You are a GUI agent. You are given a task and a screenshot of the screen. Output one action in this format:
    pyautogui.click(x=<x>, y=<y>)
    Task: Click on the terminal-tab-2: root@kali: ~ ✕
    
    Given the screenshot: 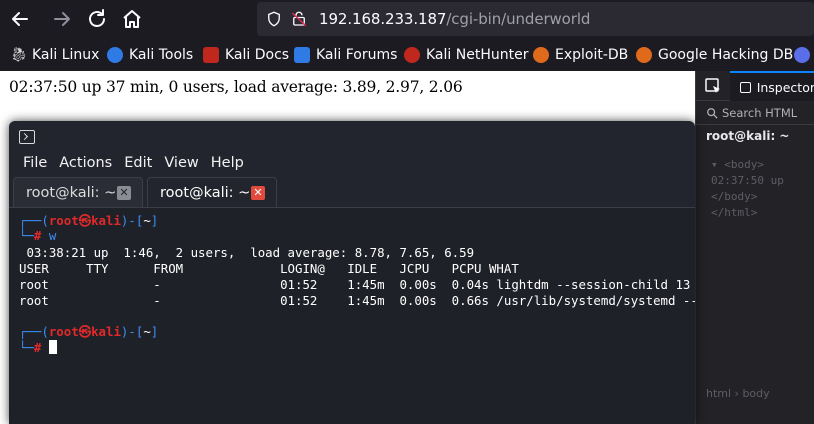 What is the action you would take?
    pyautogui.click(x=212, y=192)
    